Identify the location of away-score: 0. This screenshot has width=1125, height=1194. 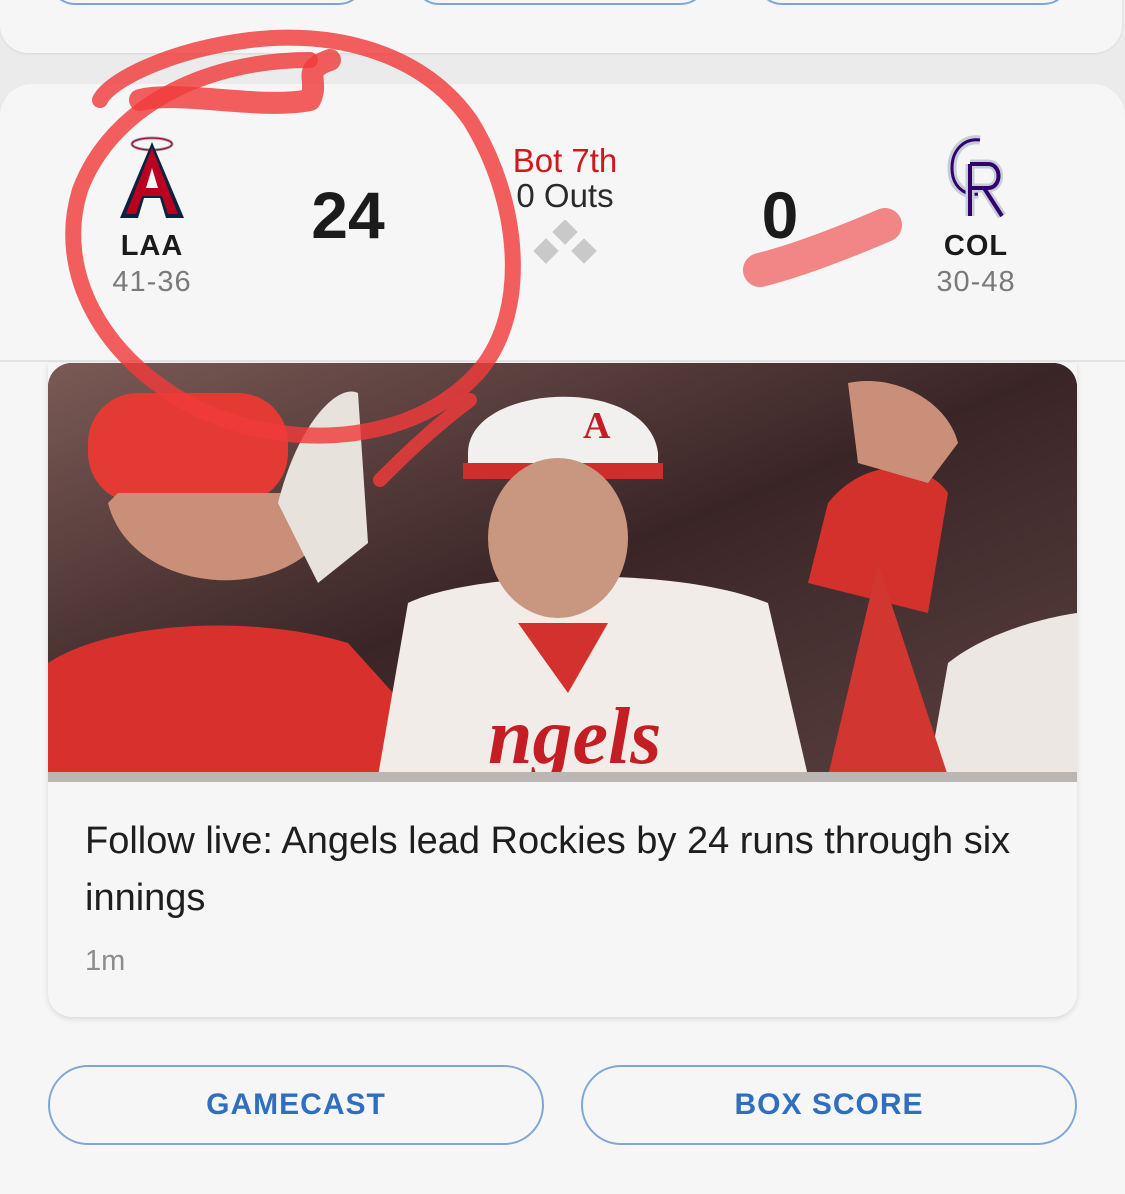
(780, 215).